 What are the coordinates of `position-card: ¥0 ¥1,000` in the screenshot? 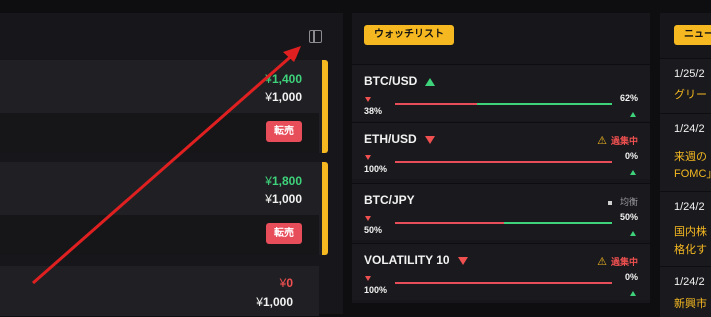 It's located at (159, 291).